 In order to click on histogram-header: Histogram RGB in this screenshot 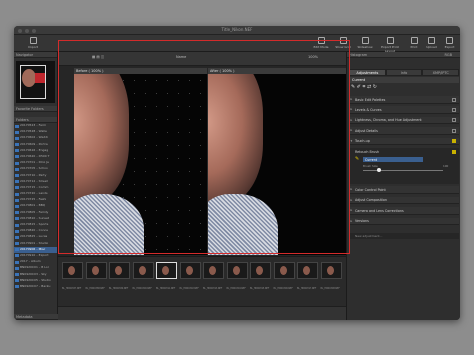, I will do `click(403, 55)`.